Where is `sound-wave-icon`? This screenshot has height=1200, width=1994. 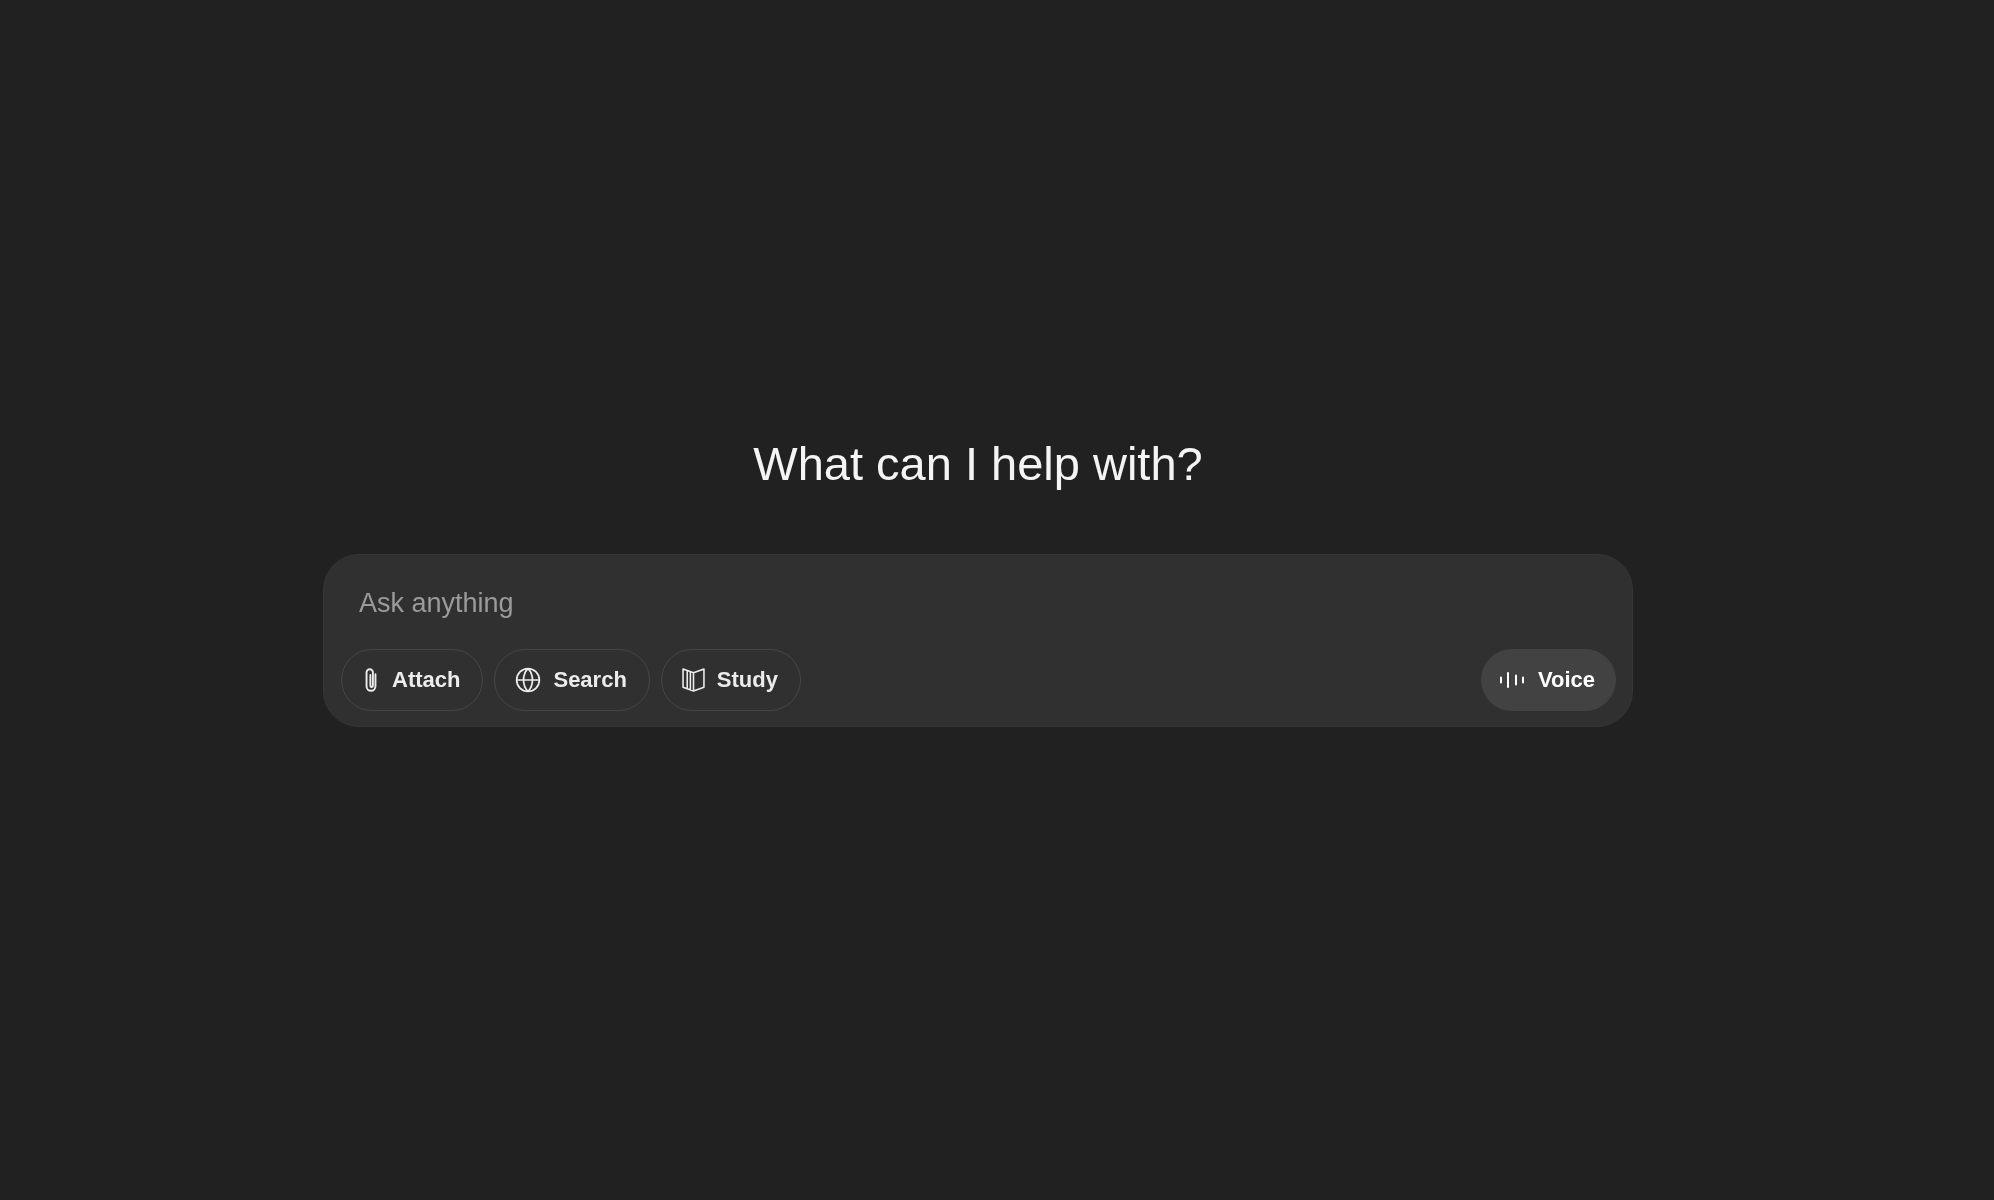 sound-wave-icon is located at coordinates (1511, 680).